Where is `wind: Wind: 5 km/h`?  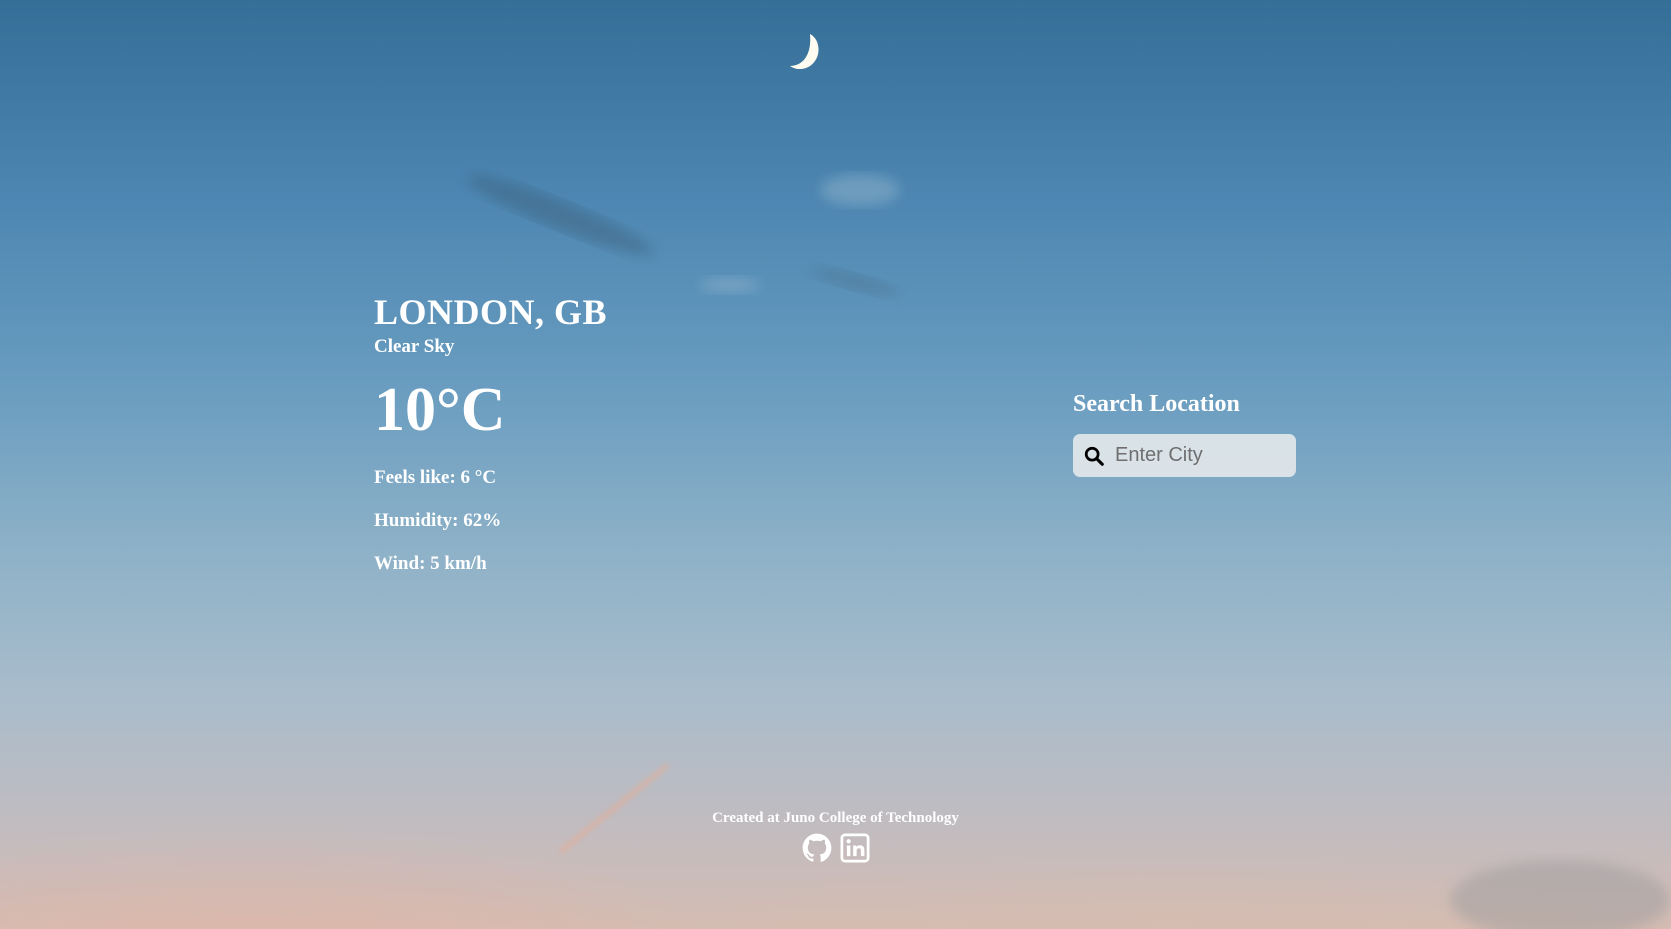 wind: Wind: 5 km/h is located at coordinates (430, 563).